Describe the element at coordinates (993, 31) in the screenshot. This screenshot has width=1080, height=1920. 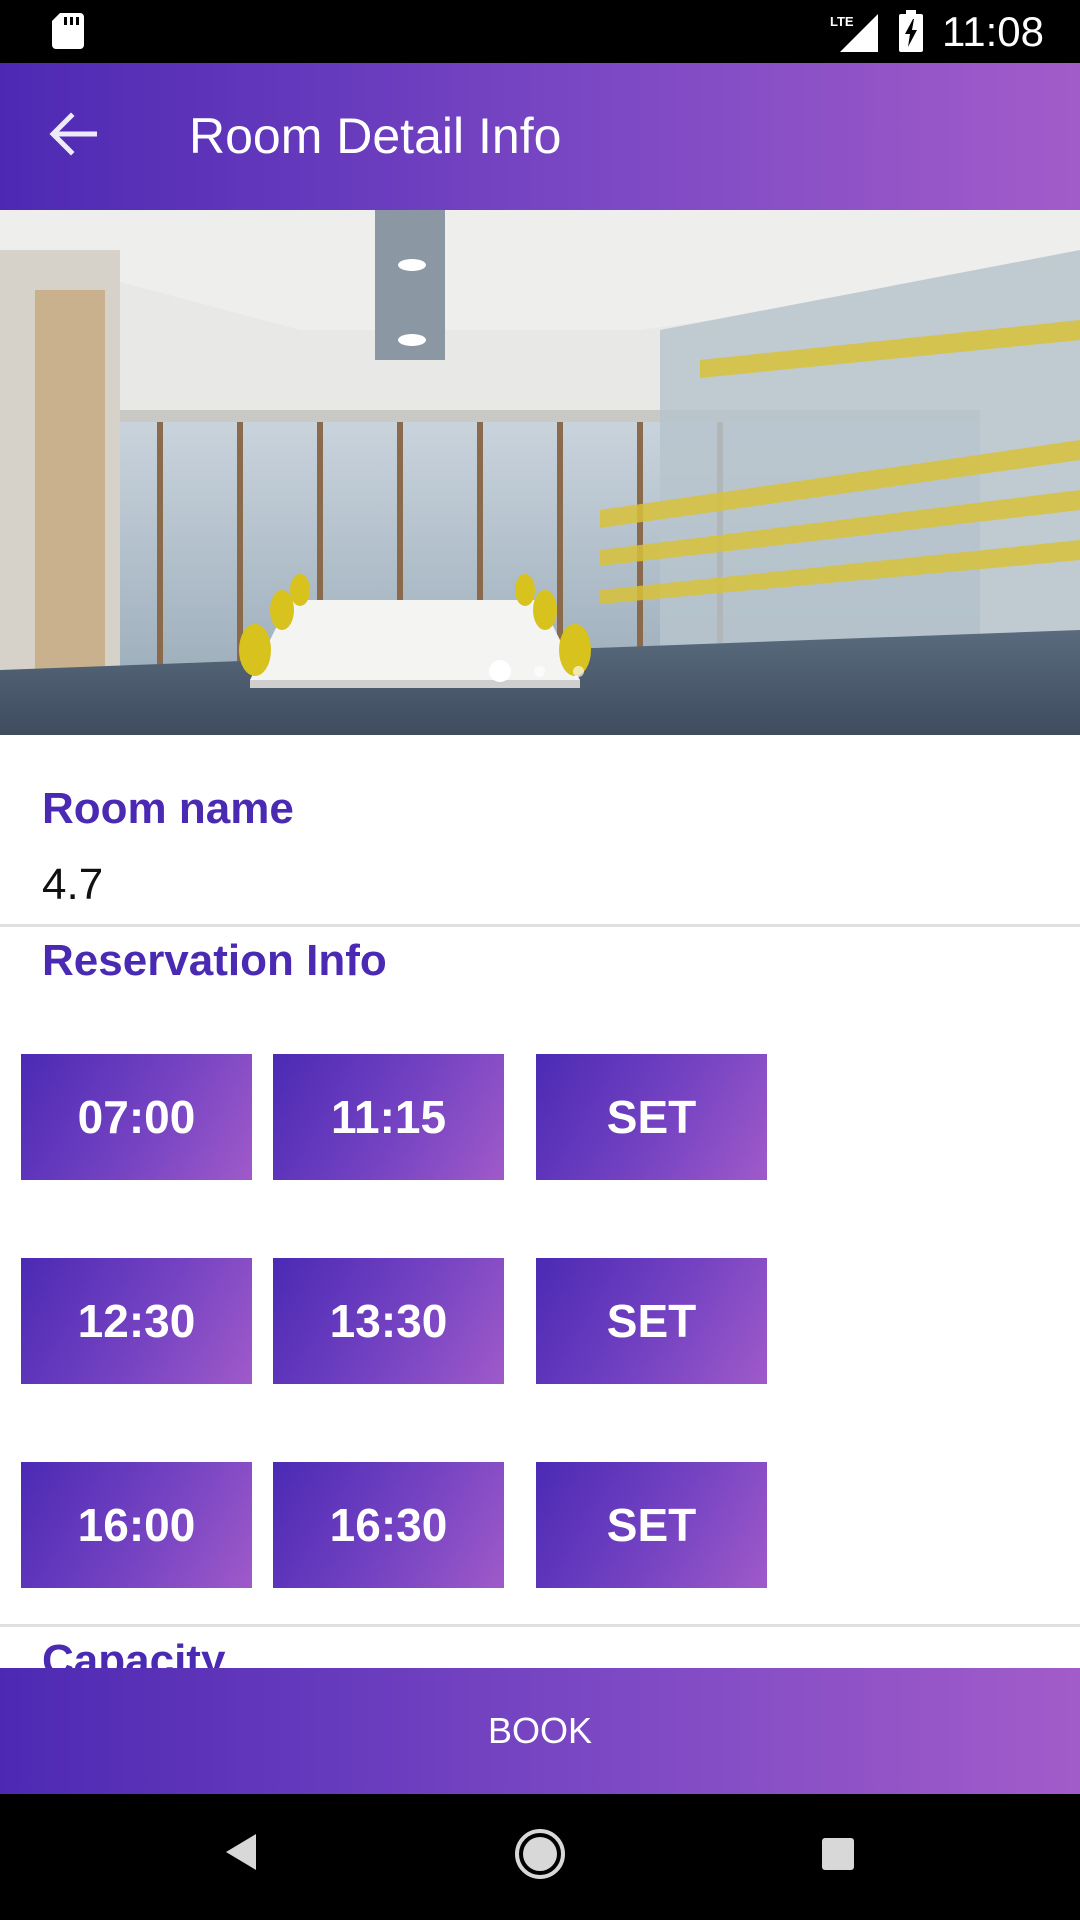
I see `status-time: 11:08` at that location.